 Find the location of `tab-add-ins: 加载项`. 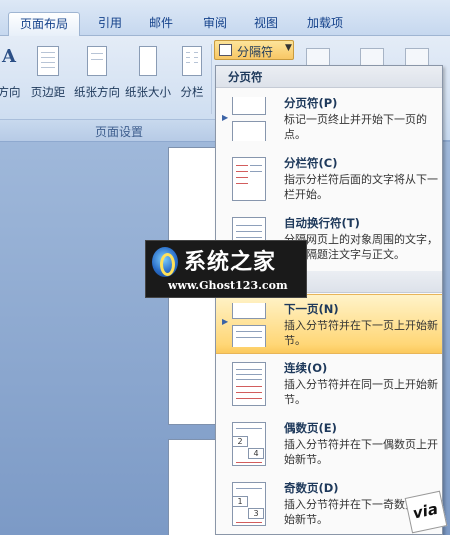

tab-add-ins: 加载项 is located at coordinates (325, 24).